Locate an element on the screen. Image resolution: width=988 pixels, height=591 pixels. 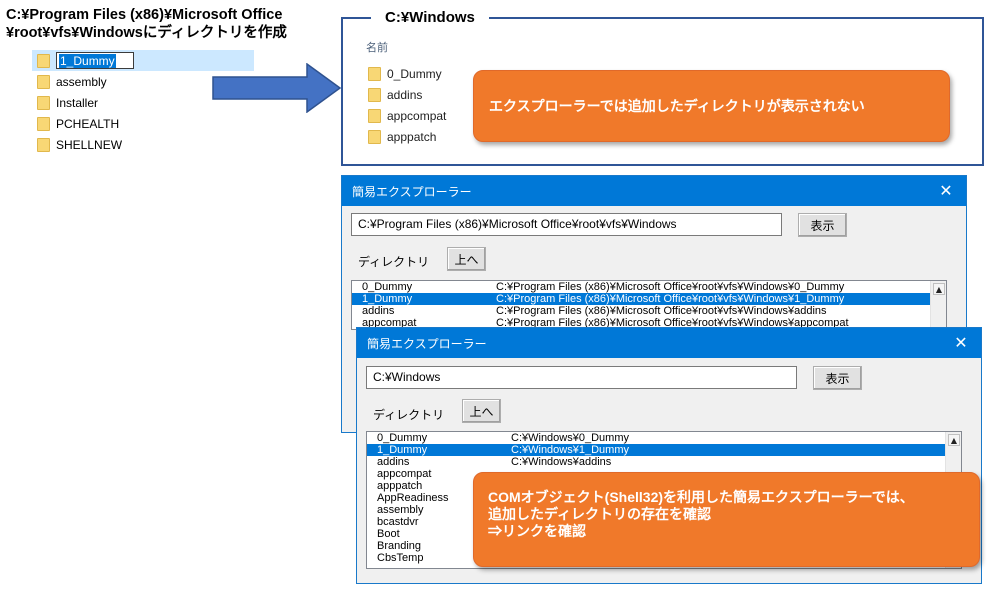
callout-text: エクスプローラーでは追加したディレクトリが表示されない is located at coordinates (677, 106).